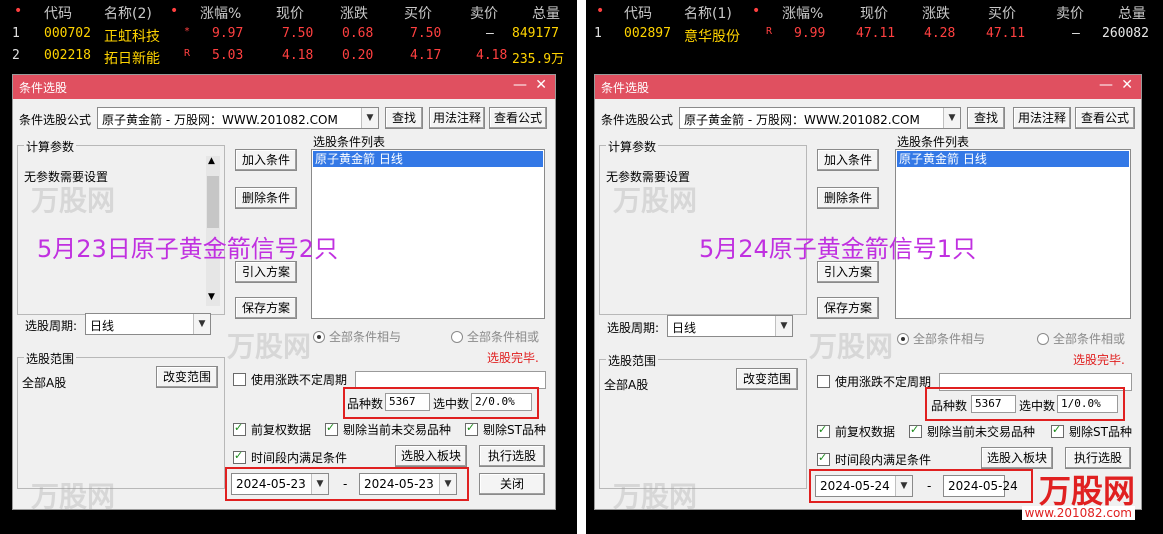 This screenshot has width=1163, height=534. What do you see at coordinates (211, 297) in the screenshot?
I see `scroll-down-icon: ▼` at bounding box center [211, 297].